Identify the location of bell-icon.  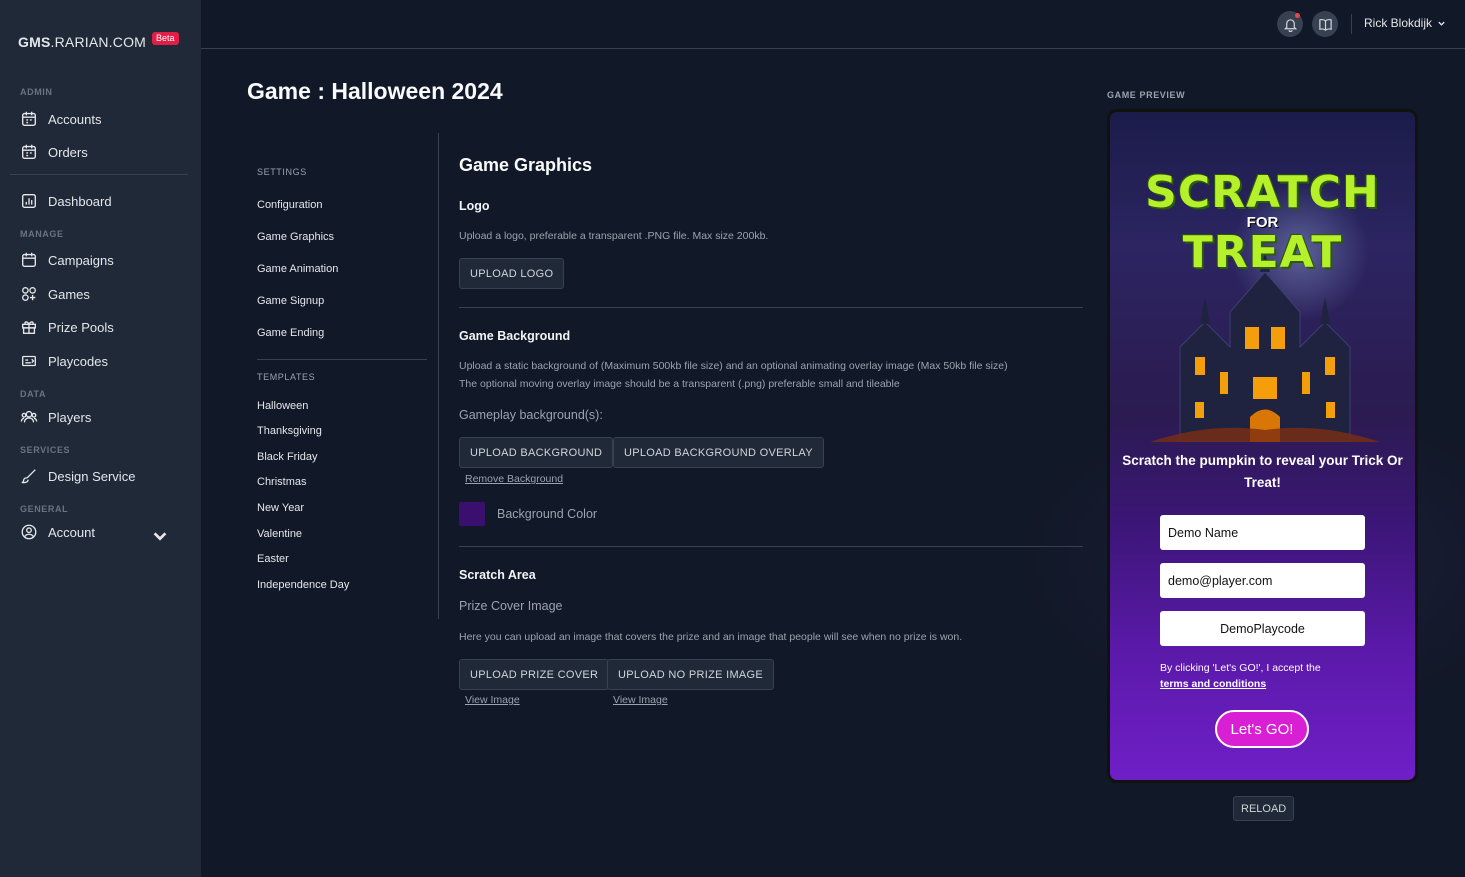
(1290, 25).